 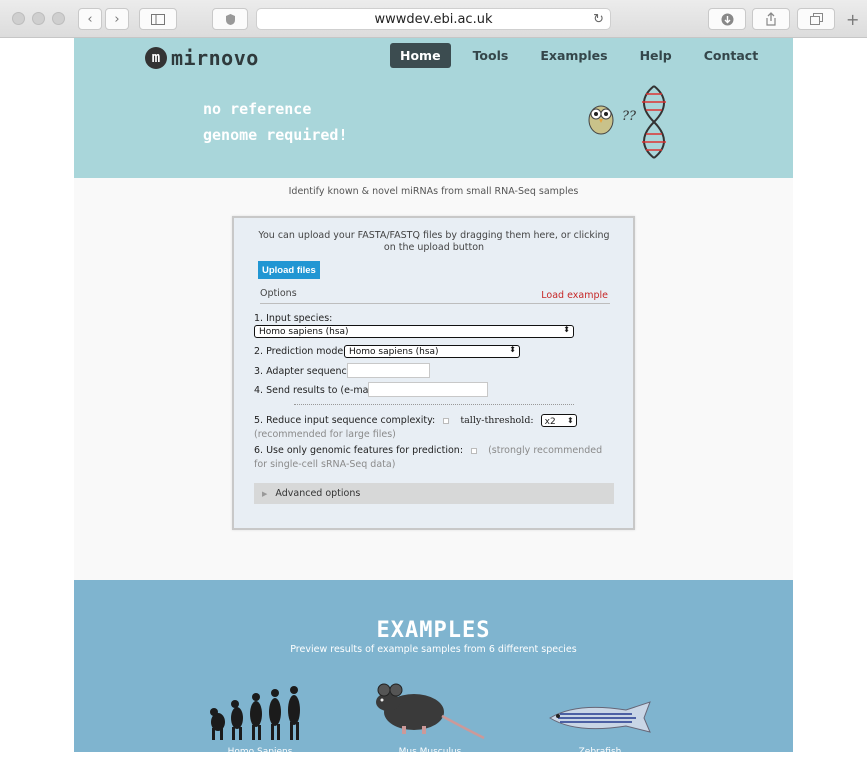 What do you see at coordinates (435, 296) in the screenshot?
I see `options-header: Options Load example` at bounding box center [435, 296].